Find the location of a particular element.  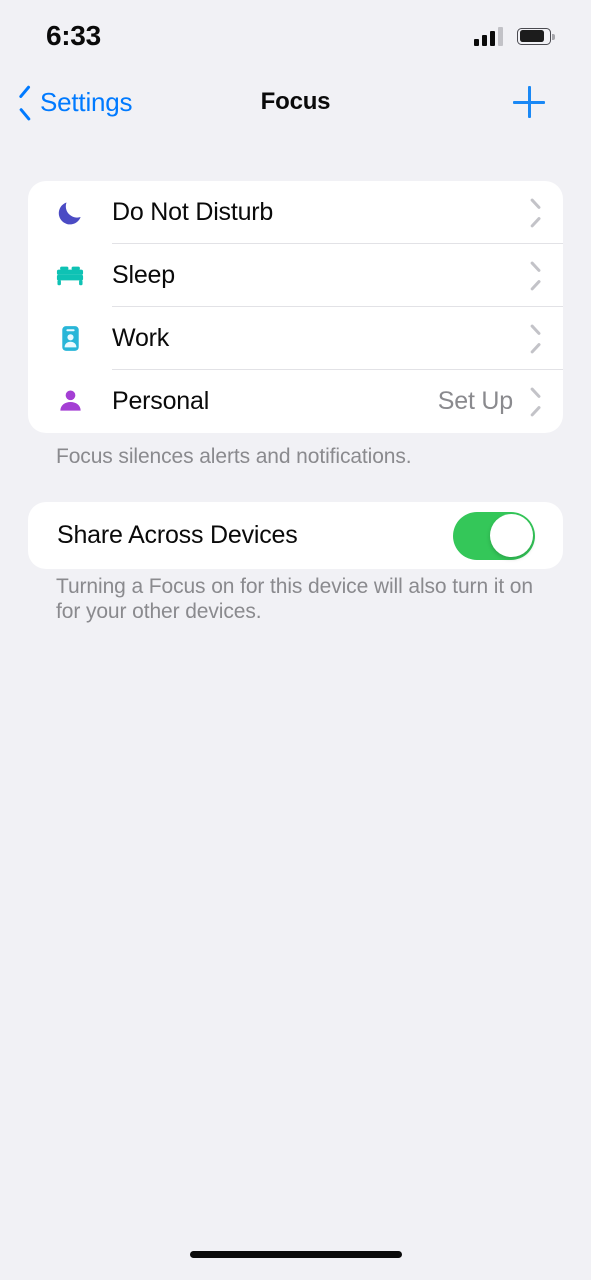

person-icon is located at coordinates (70, 401).